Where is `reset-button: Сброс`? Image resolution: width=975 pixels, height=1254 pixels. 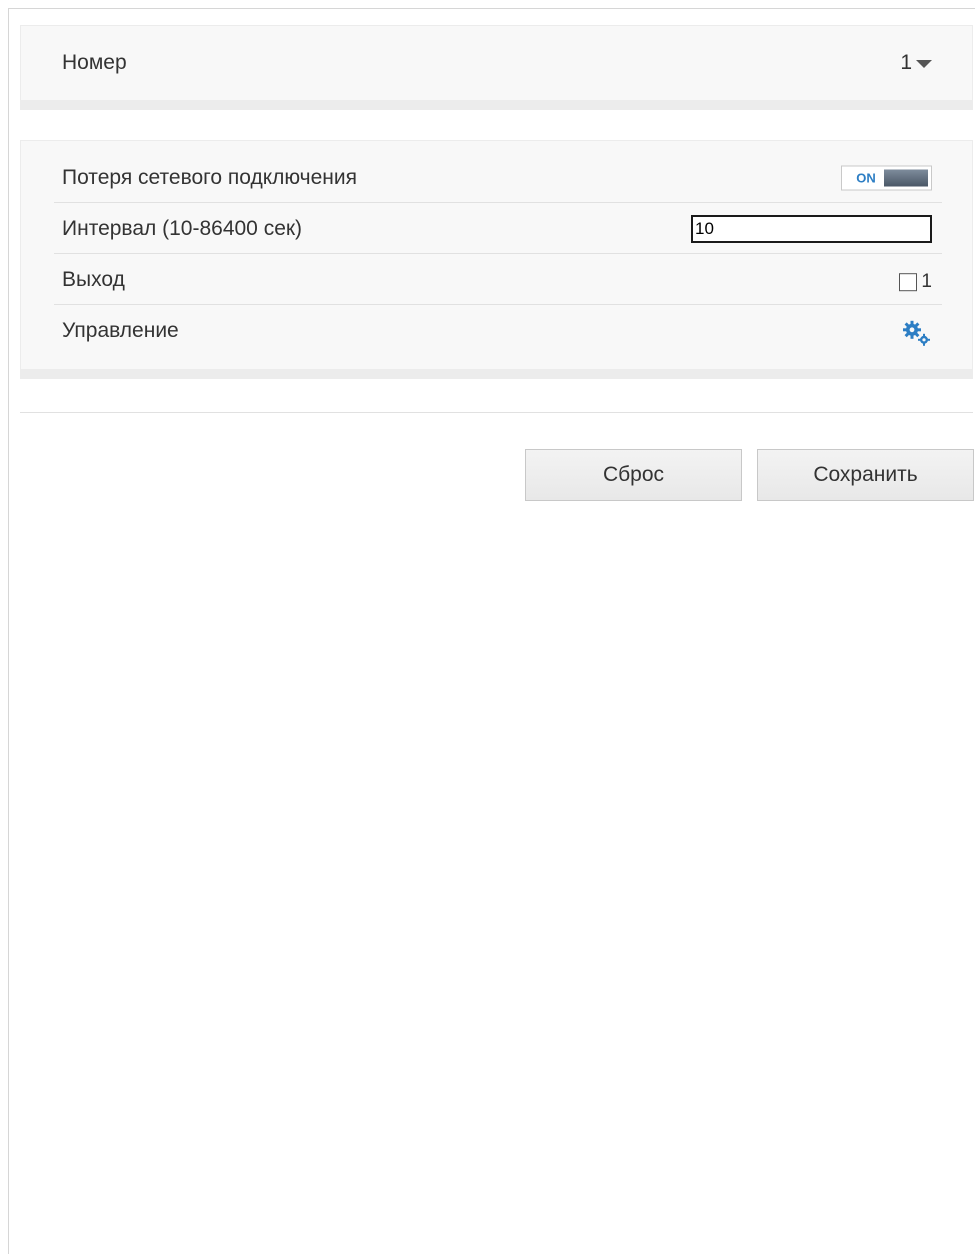
reset-button: Сброс is located at coordinates (633, 475).